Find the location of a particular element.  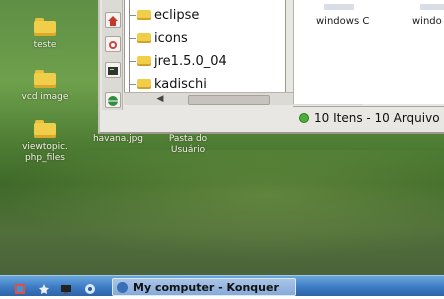

file-item-label: windo is located at coordinates (427, 21).